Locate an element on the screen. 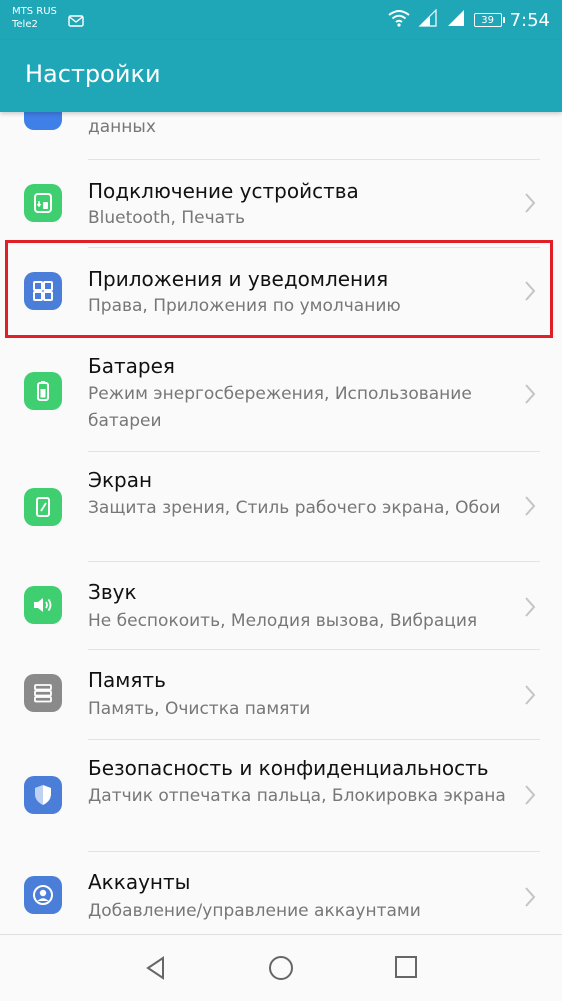 Image resolution: width=562 pixels, height=1001 pixels. page-title: Настройки is located at coordinates (93, 74).